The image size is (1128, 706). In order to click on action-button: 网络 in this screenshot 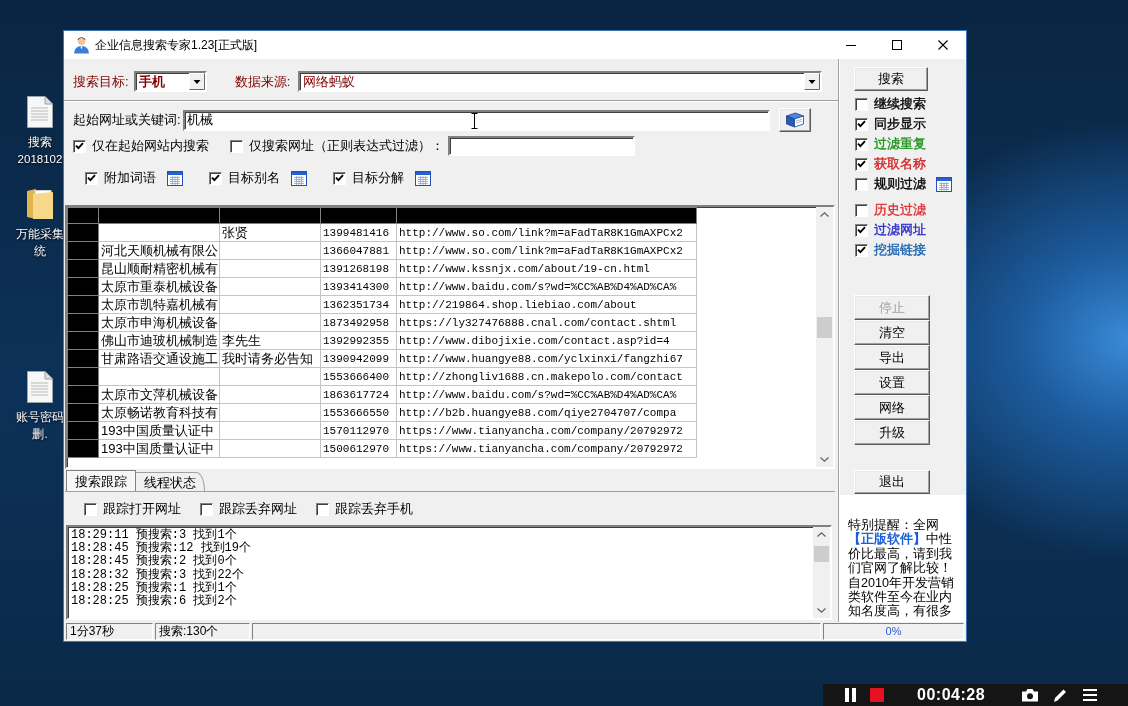, I will do `click(892, 407)`.